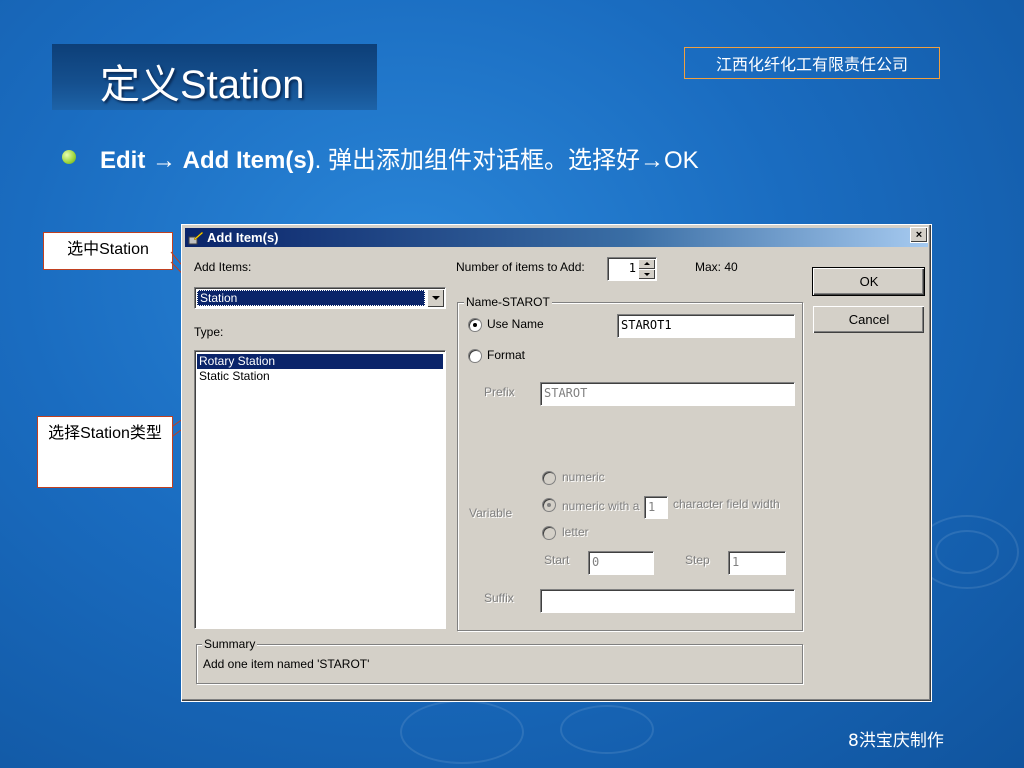 The image size is (1024, 768). I want to click on add-items-selected: Station, so click(311, 298).